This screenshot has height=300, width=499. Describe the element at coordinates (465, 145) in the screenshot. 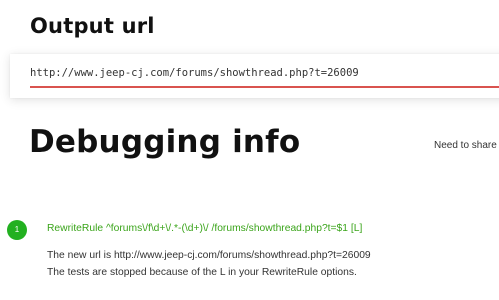

I see `share-link: Need to share` at that location.